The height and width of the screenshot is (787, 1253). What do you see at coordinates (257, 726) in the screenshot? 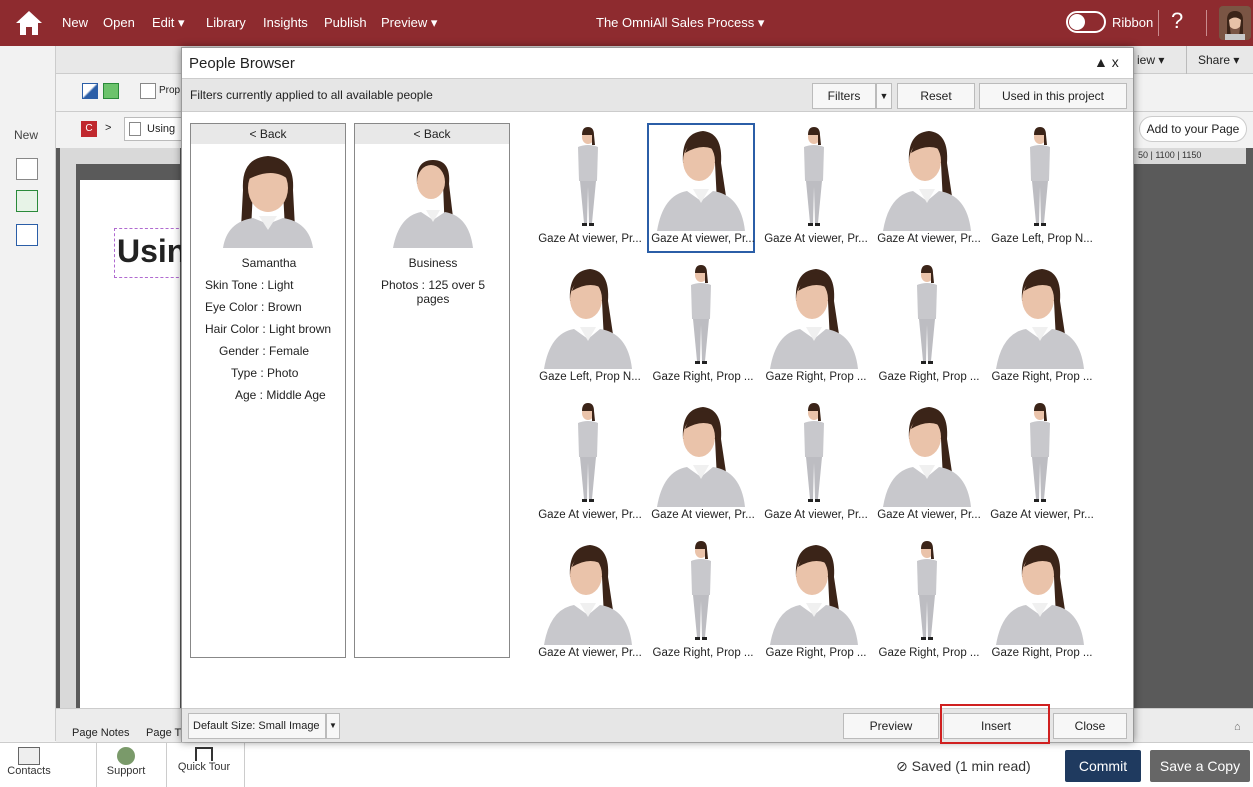
I see `default-size-select: Default Size: Small Image` at bounding box center [257, 726].